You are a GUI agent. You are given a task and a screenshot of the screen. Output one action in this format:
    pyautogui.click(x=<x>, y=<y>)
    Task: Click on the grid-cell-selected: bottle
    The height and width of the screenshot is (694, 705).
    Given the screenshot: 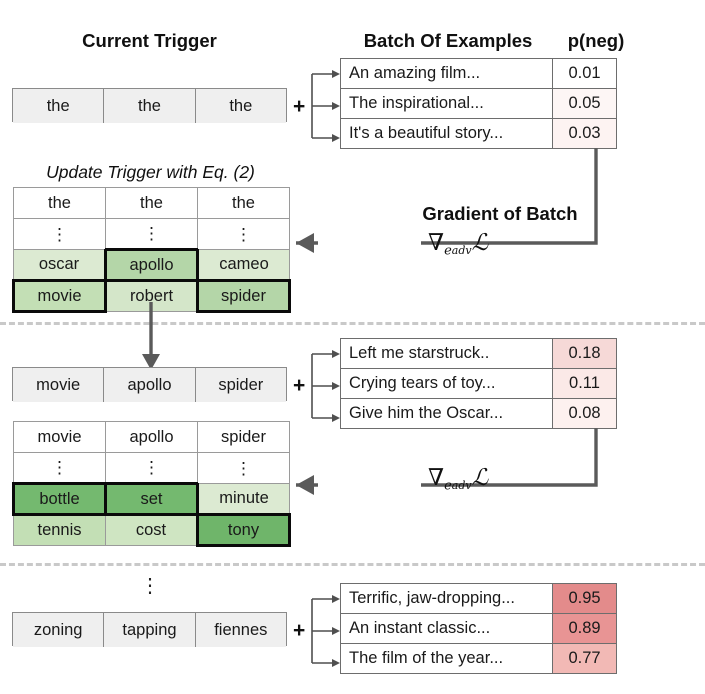 What is the action you would take?
    pyautogui.click(x=59, y=499)
    